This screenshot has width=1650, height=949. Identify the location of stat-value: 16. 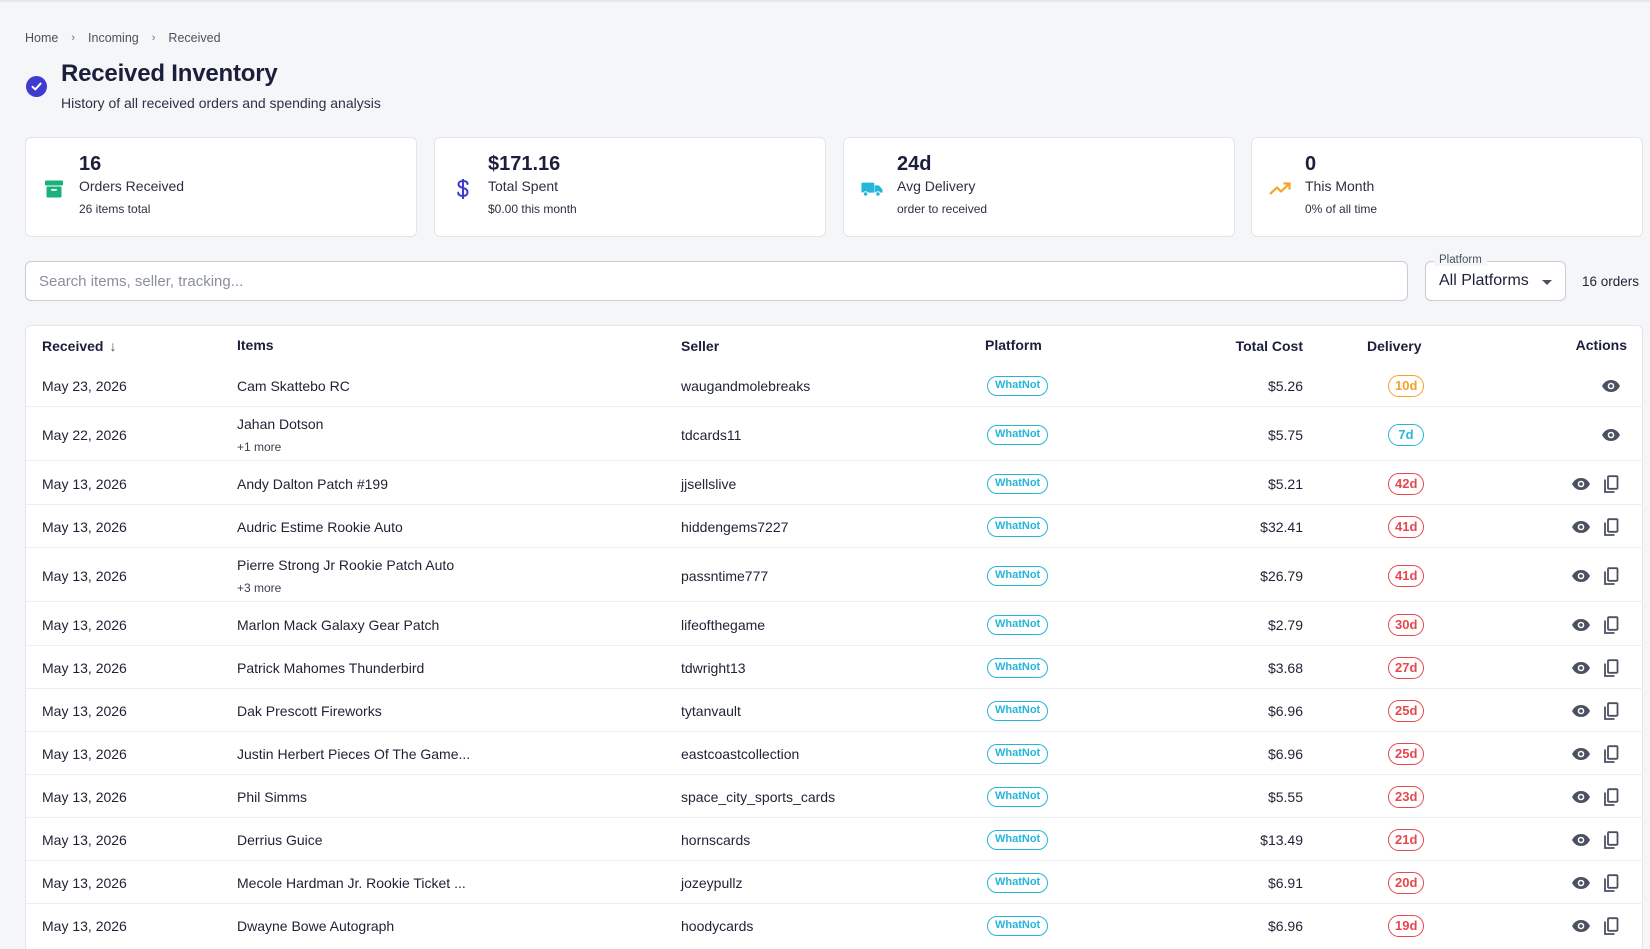
(90, 164).